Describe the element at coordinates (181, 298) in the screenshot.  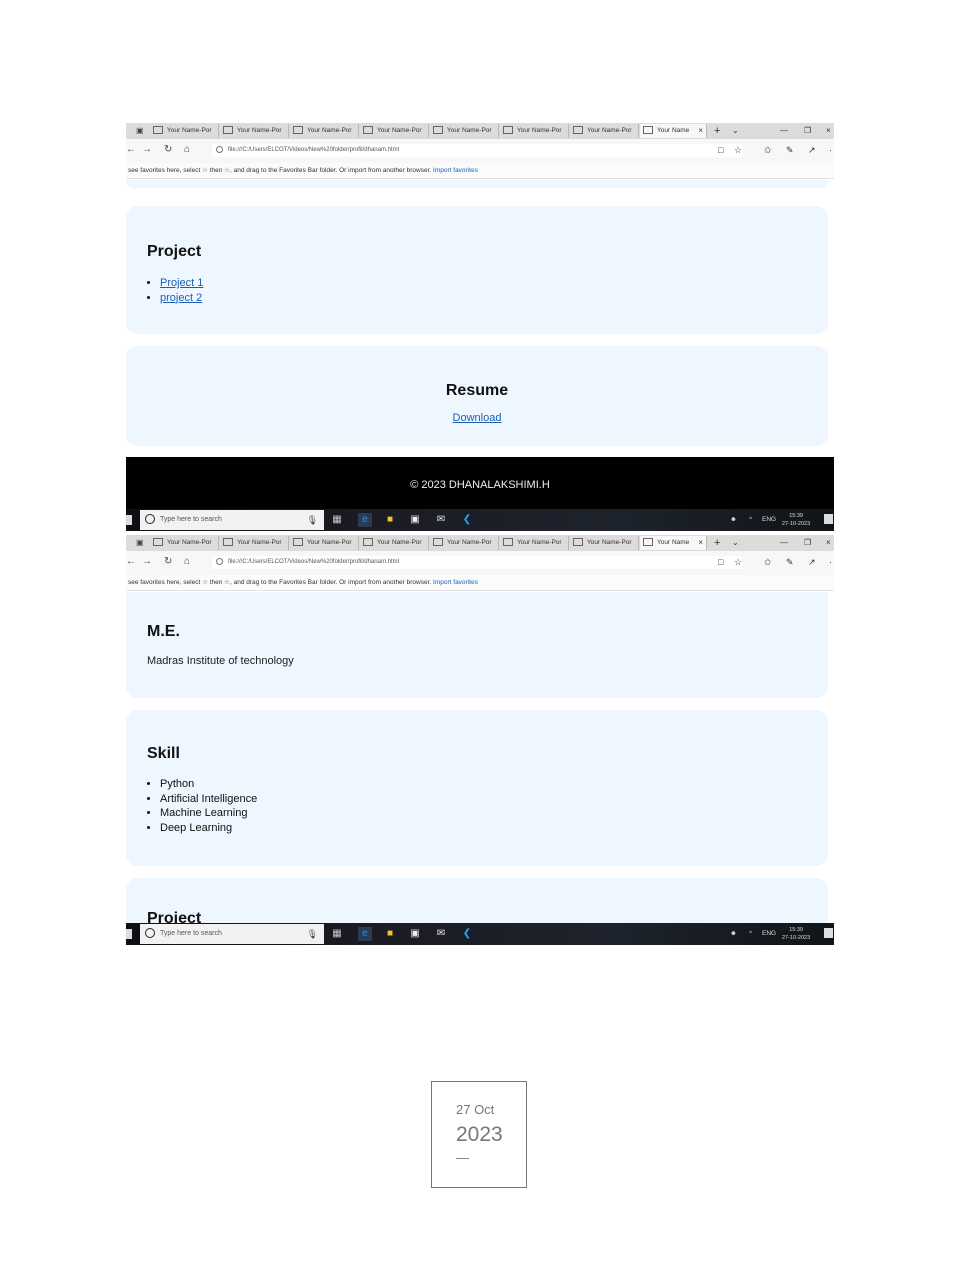
I see `project-link-2: project 2` at that location.